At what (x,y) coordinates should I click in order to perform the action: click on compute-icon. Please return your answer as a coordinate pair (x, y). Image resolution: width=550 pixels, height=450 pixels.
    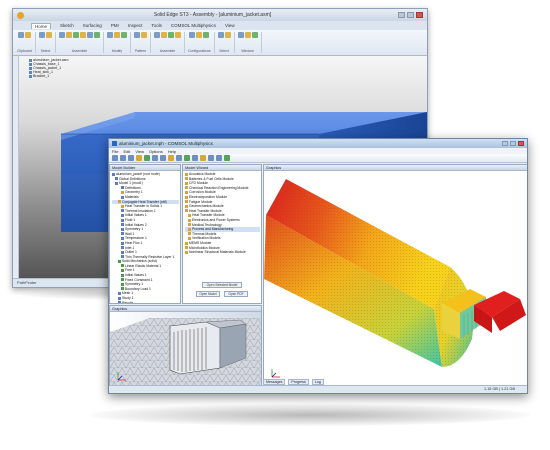
    Looking at the image, I should click on (179, 158).